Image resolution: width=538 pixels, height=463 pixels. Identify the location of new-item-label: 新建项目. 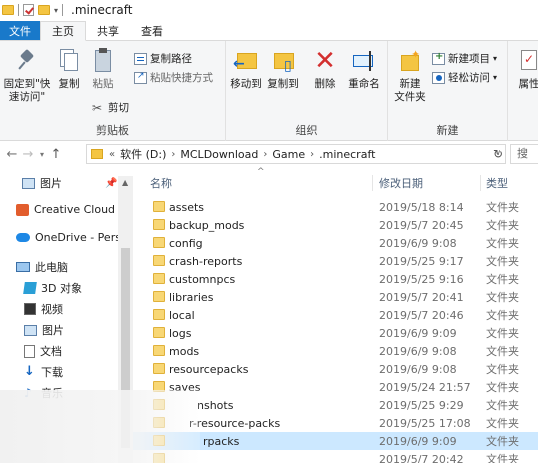
(469, 59).